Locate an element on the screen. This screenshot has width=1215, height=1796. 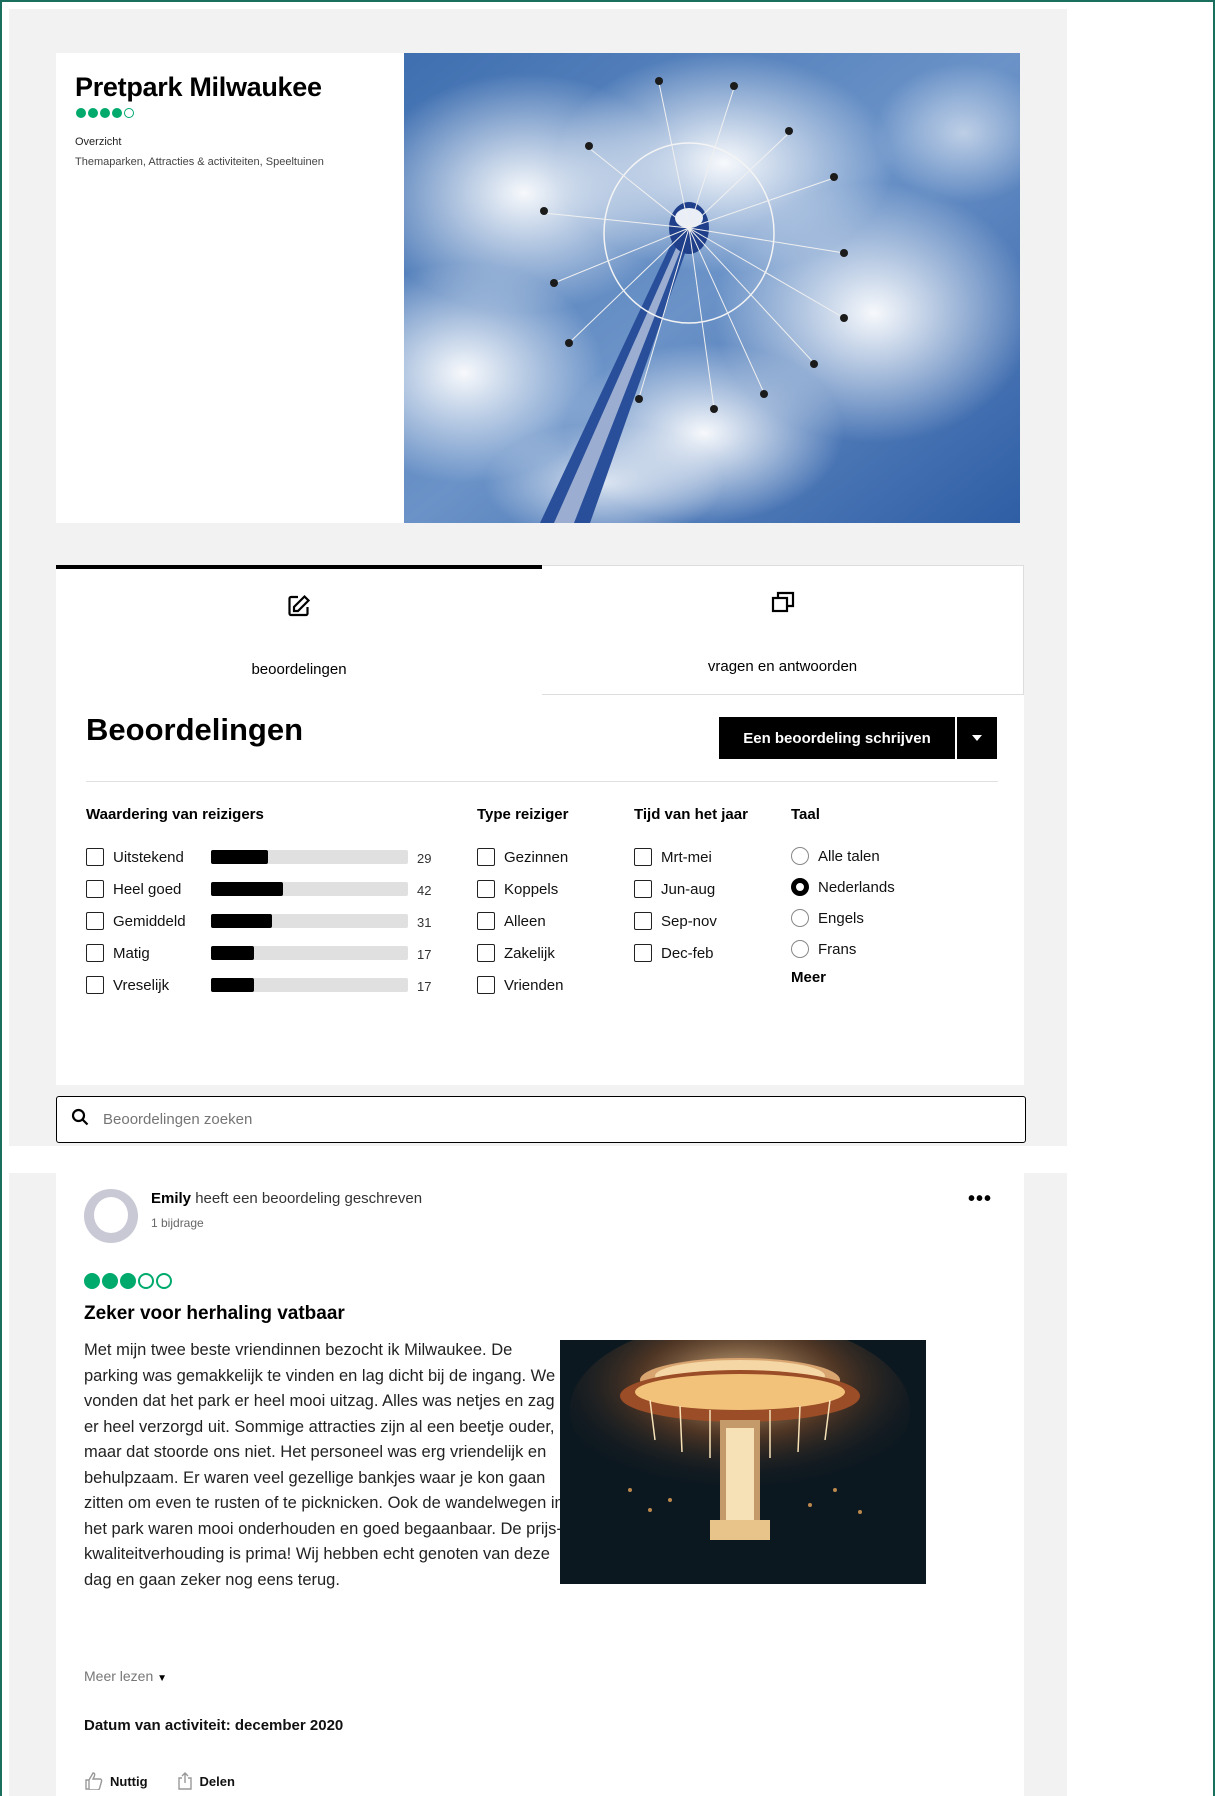
language-option-english: Engels is located at coordinates (827, 918).